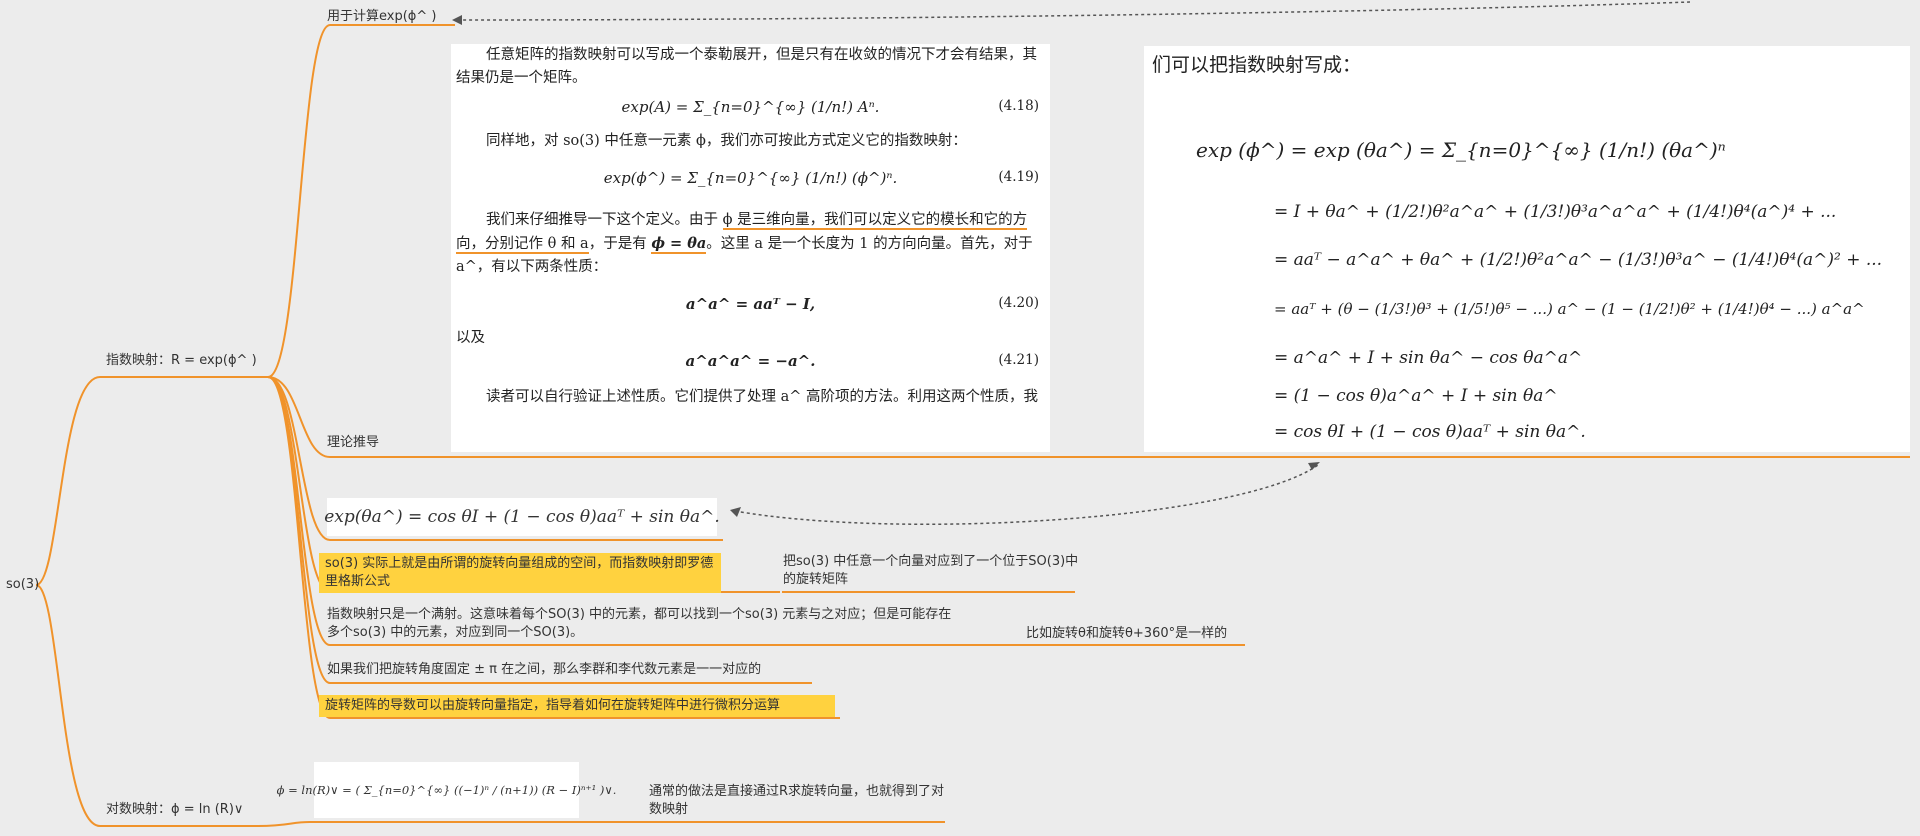  What do you see at coordinates (470, 338) in the screenshot?
I see `para-yiji: 以及` at bounding box center [470, 338].